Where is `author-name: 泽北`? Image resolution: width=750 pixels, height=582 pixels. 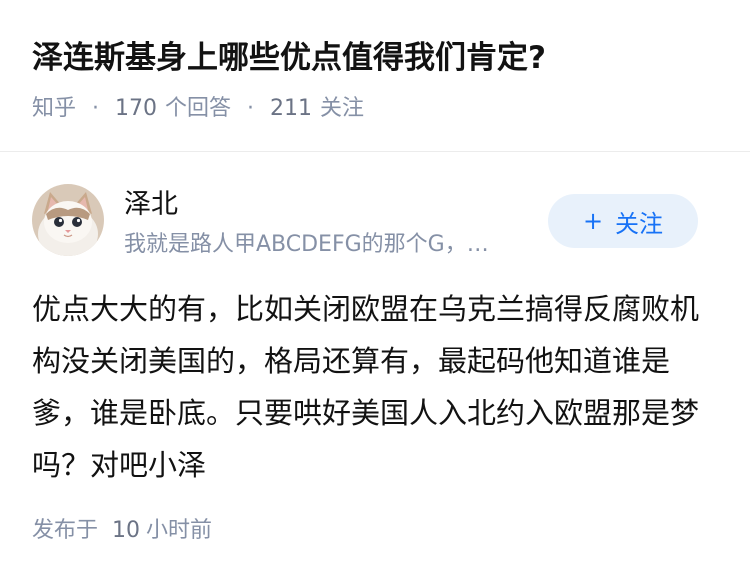
author-name: 泽北 is located at coordinates (151, 205).